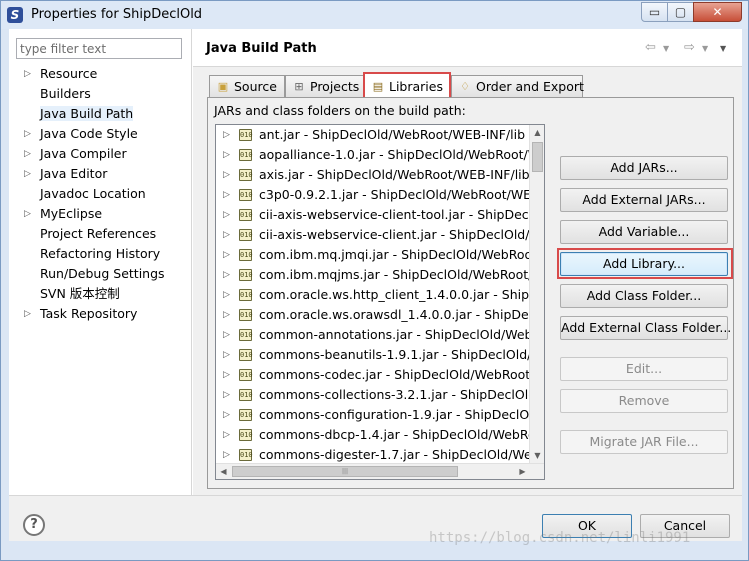  Describe the element at coordinates (345, 471) in the screenshot. I see `horizontal-scroll-thumb: |||` at that location.